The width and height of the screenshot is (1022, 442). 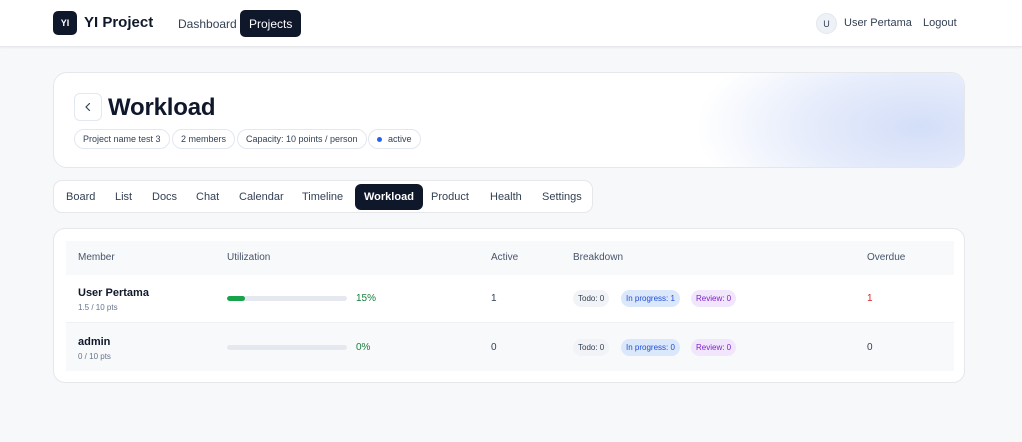 What do you see at coordinates (302, 139) in the screenshot?
I see `capacity-pill: Capacity: 10 points / person` at bounding box center [302, 139].